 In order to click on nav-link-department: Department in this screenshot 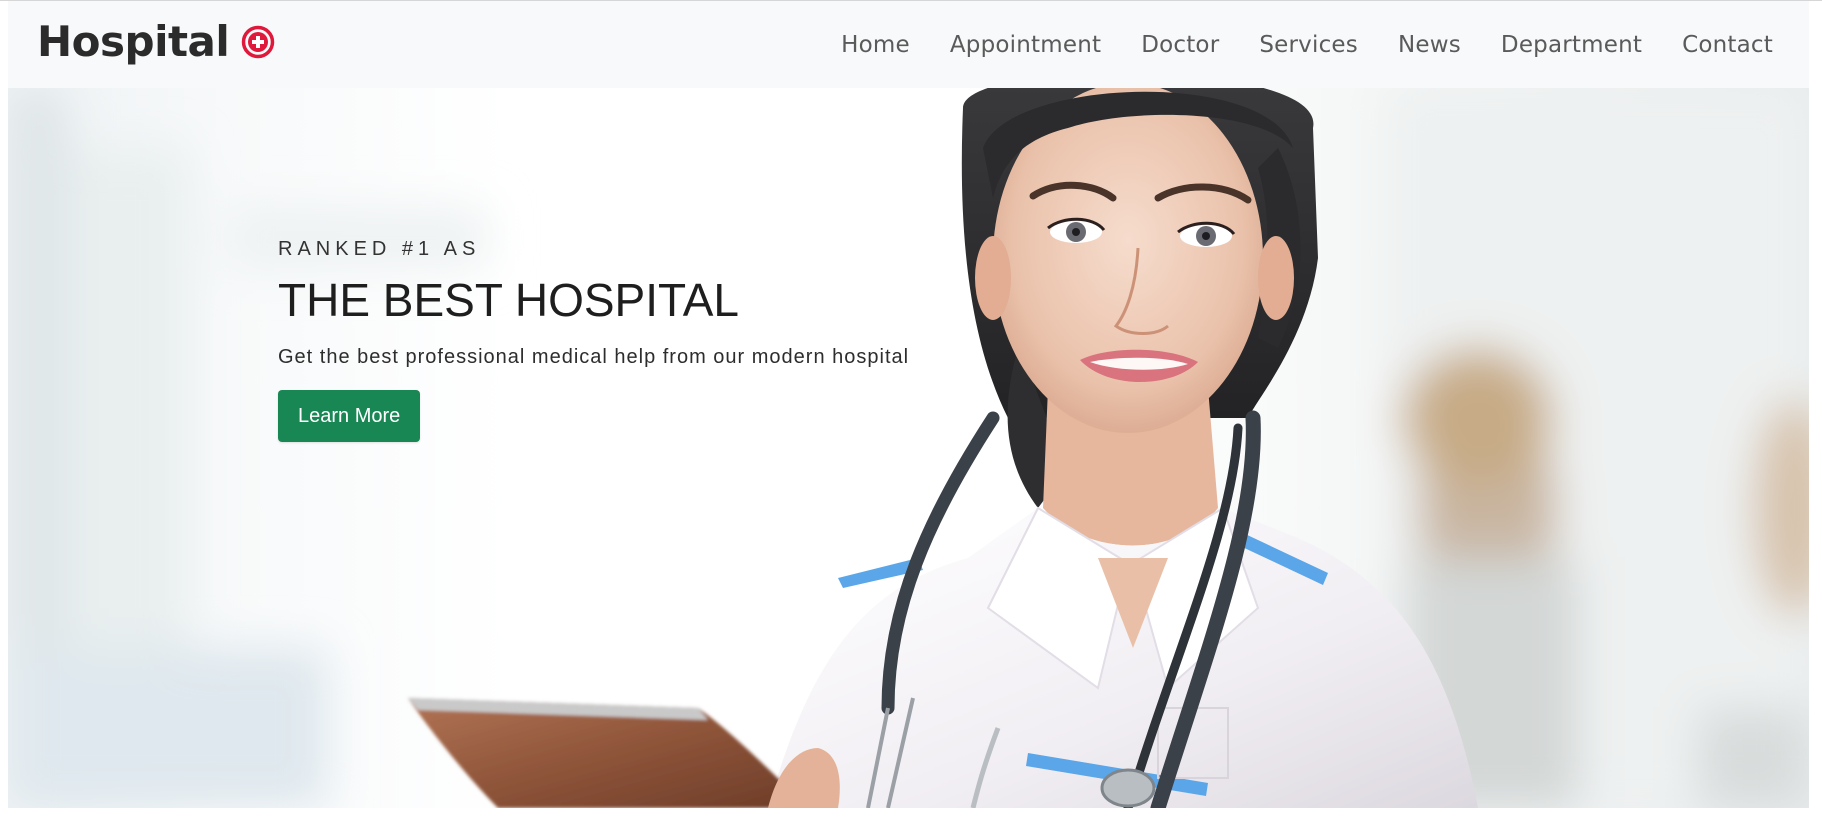, I will do `click(1571, 45)`.